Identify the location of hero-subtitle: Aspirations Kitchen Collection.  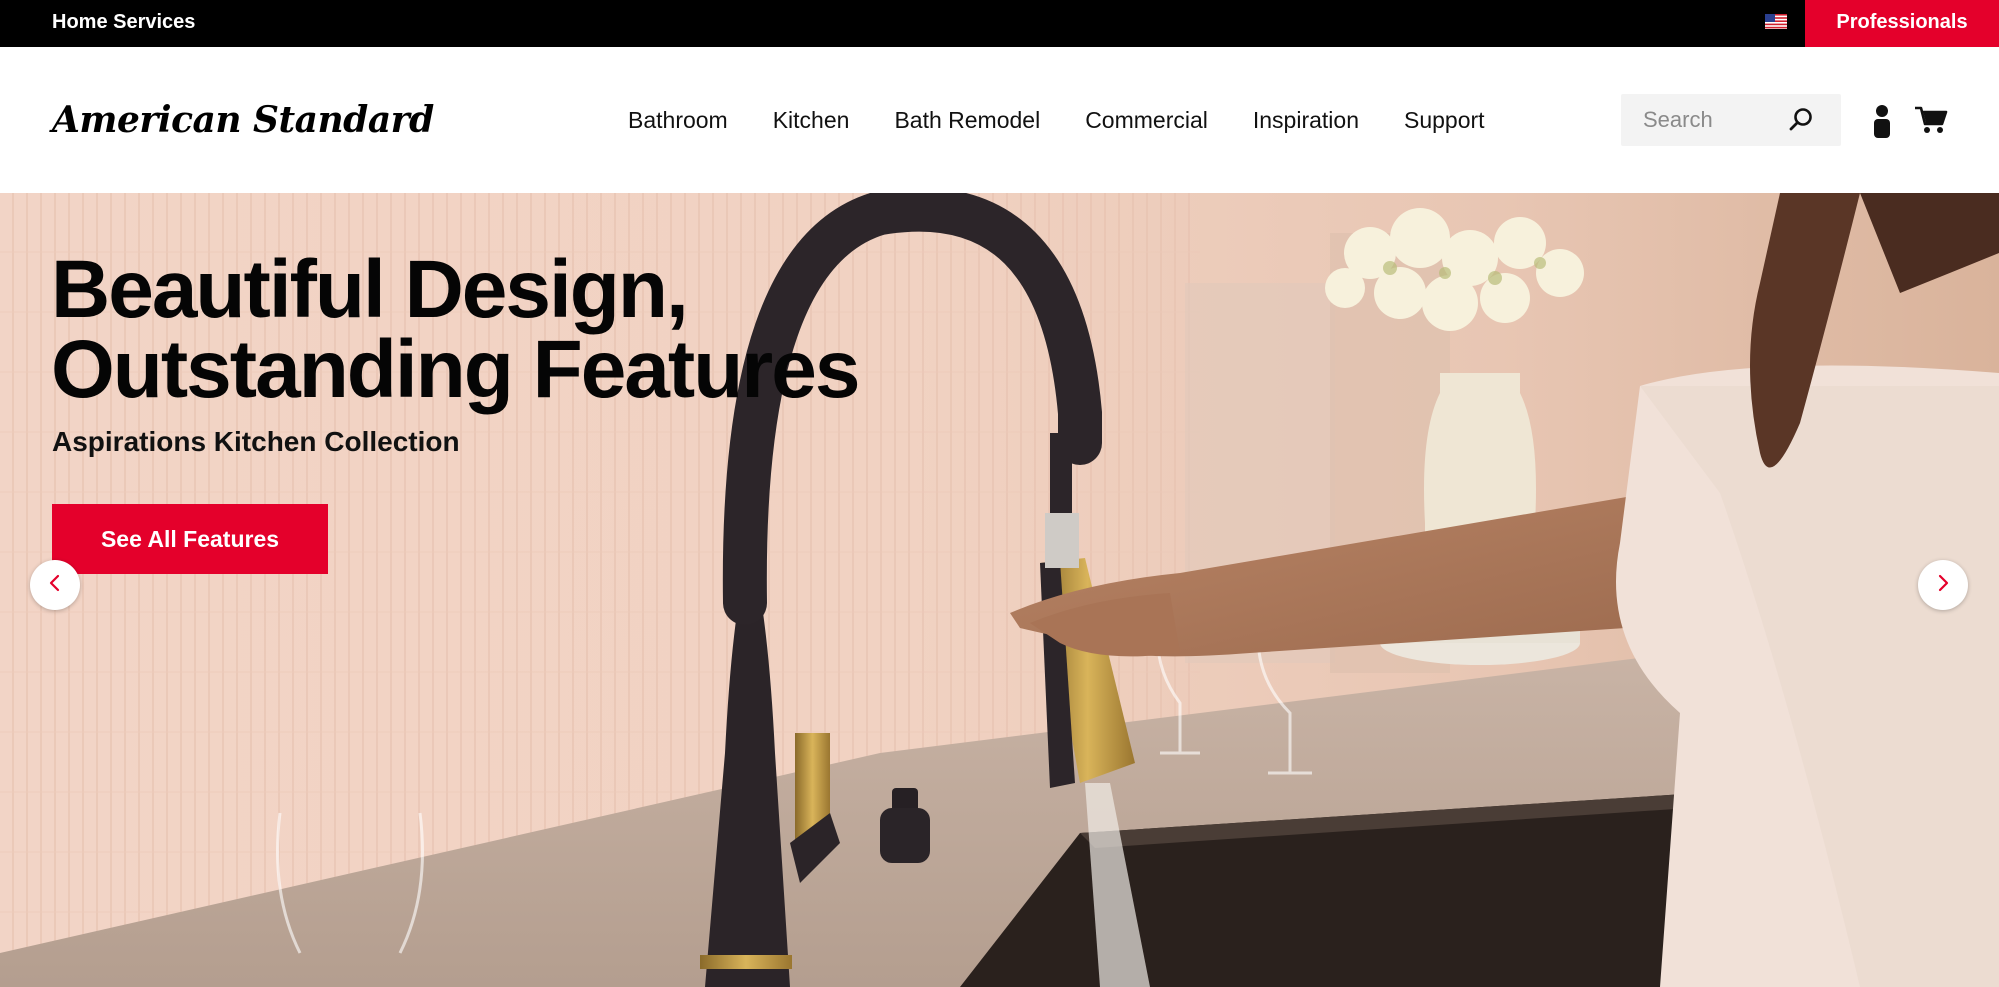
(256, 441).